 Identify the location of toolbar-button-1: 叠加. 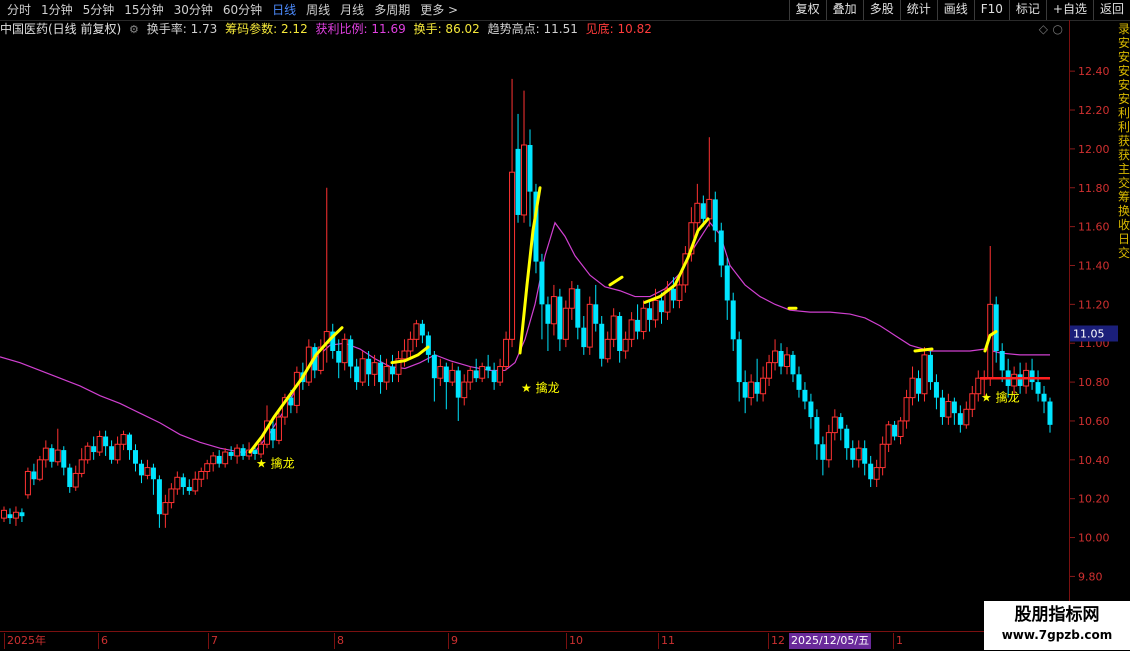
(844, 10).